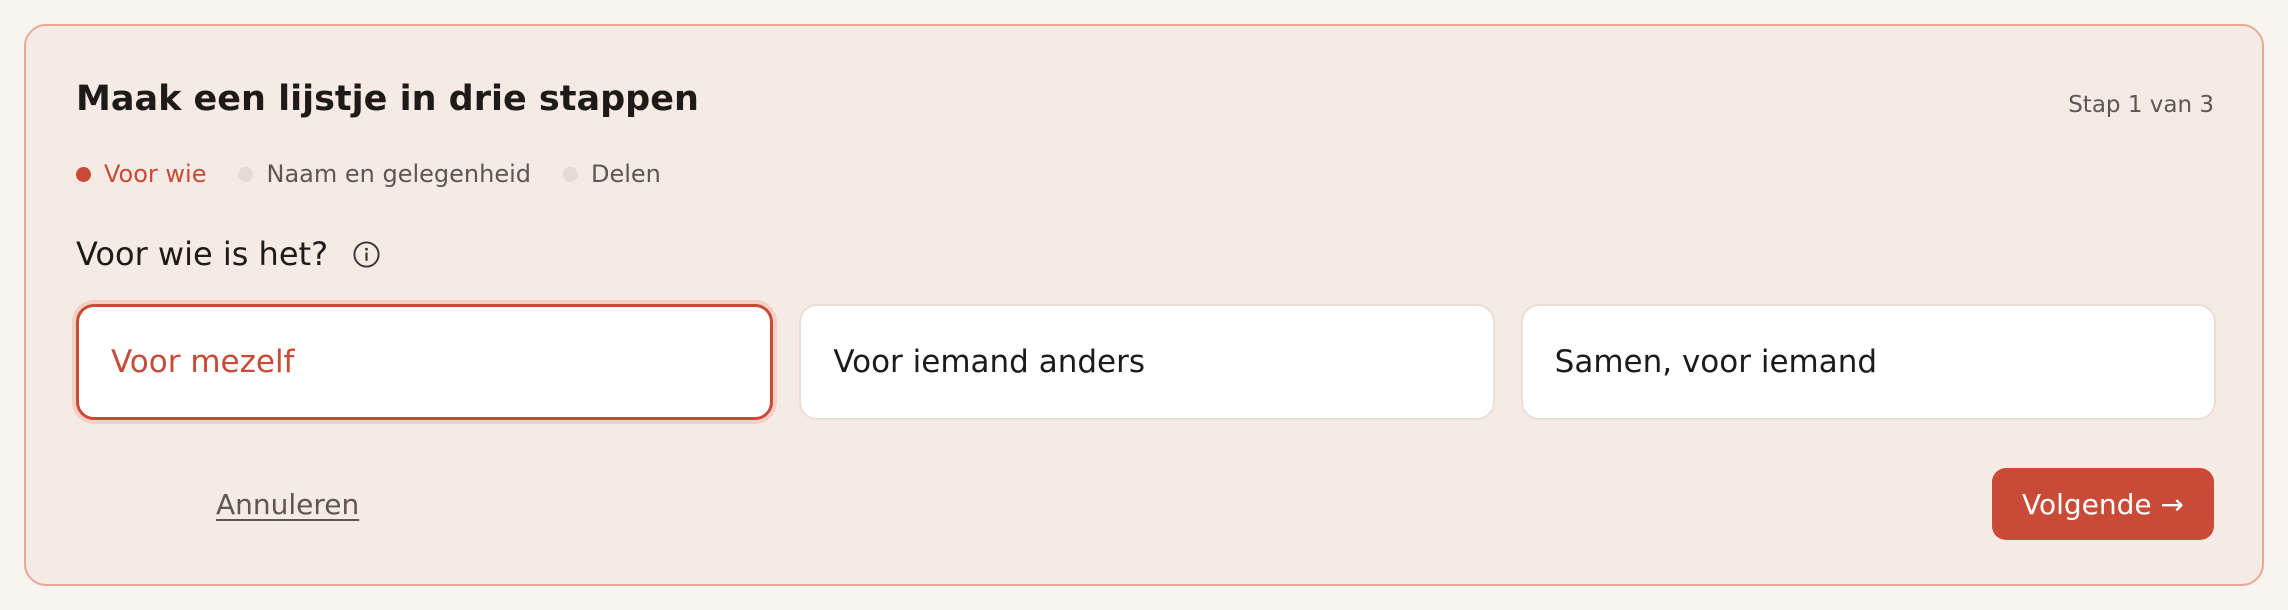  I want to click on question-row: Voor wie is het?, so click(228, 254).